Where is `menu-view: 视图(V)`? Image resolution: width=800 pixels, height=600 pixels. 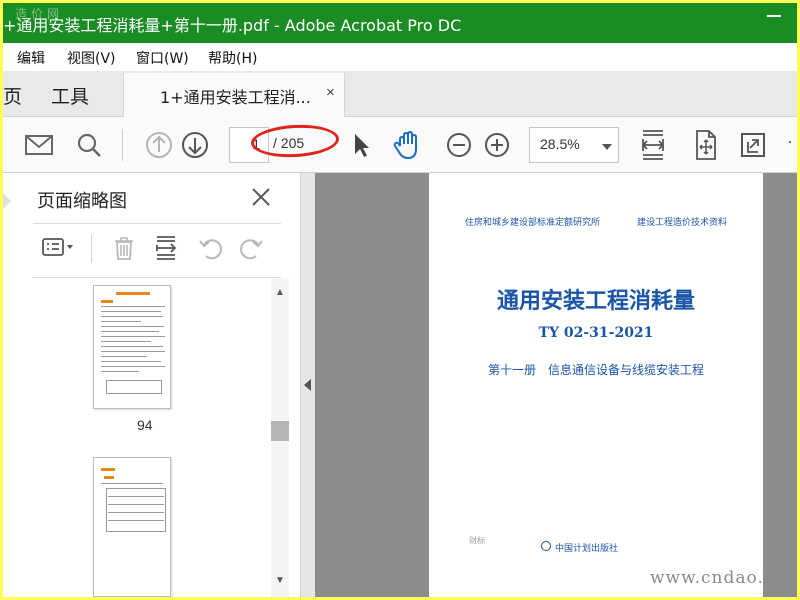 menu-view: 视图(V) is located at coordinates (91, 58).